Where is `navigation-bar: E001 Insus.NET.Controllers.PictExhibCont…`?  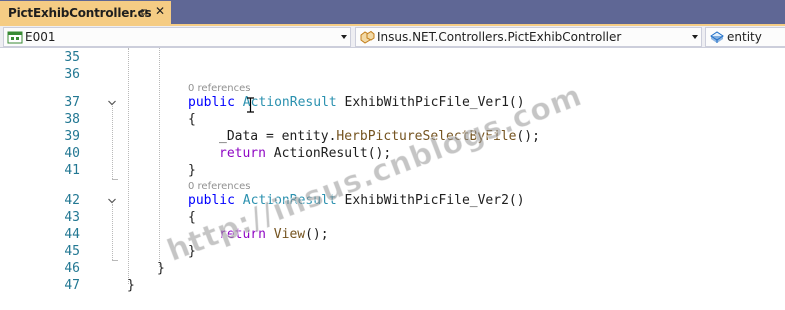 navigation-bar: E001 Insus.NET.Controllers.PictExhibCont… is located at coordinates (392, 37).